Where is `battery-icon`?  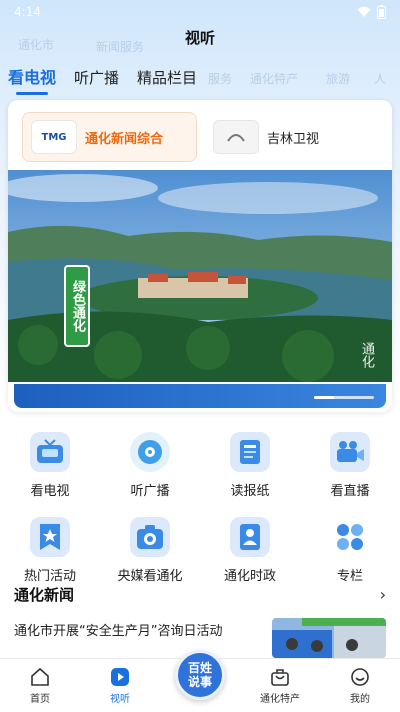
battery-icon is located at coordinates (381, 12).